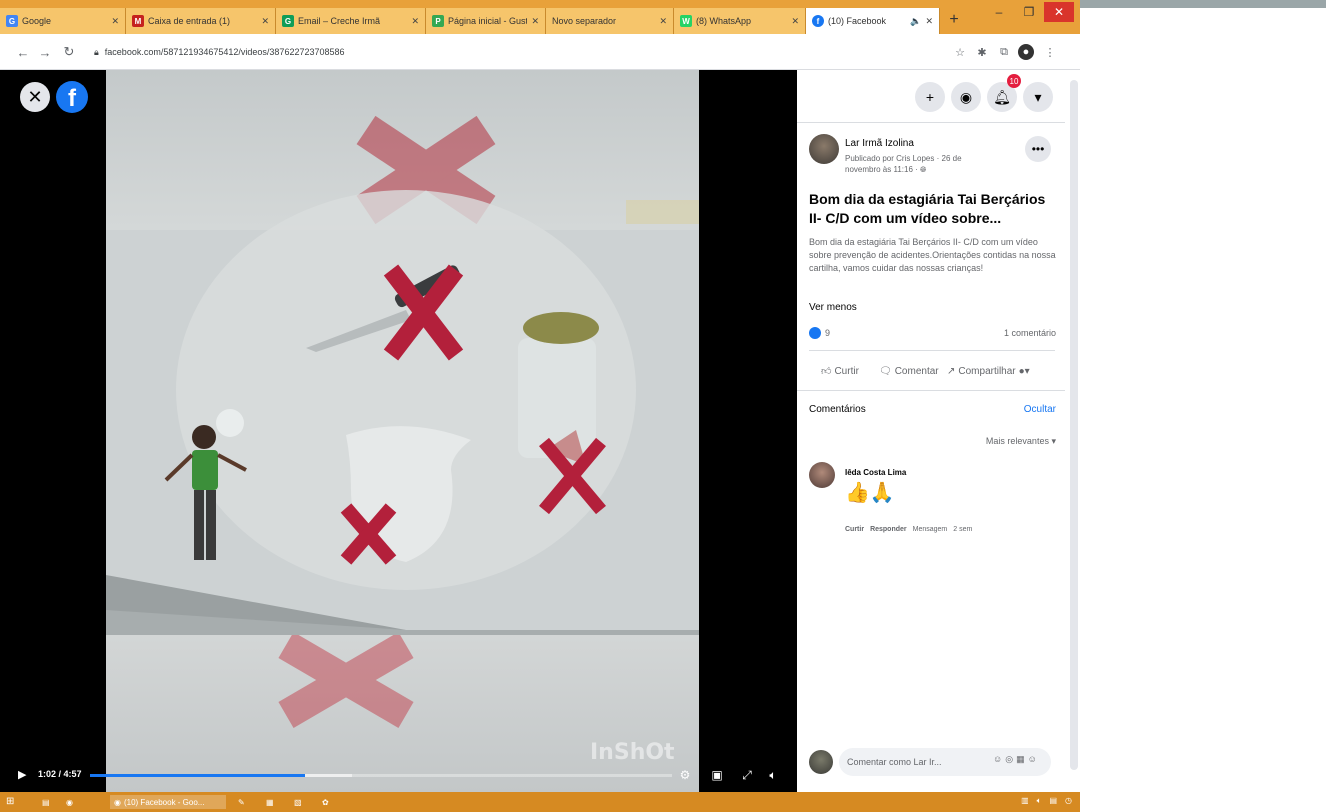 This screenshot has width=1326, height=812. I want to click on whatsapp-icon: W, so click(686, 21).